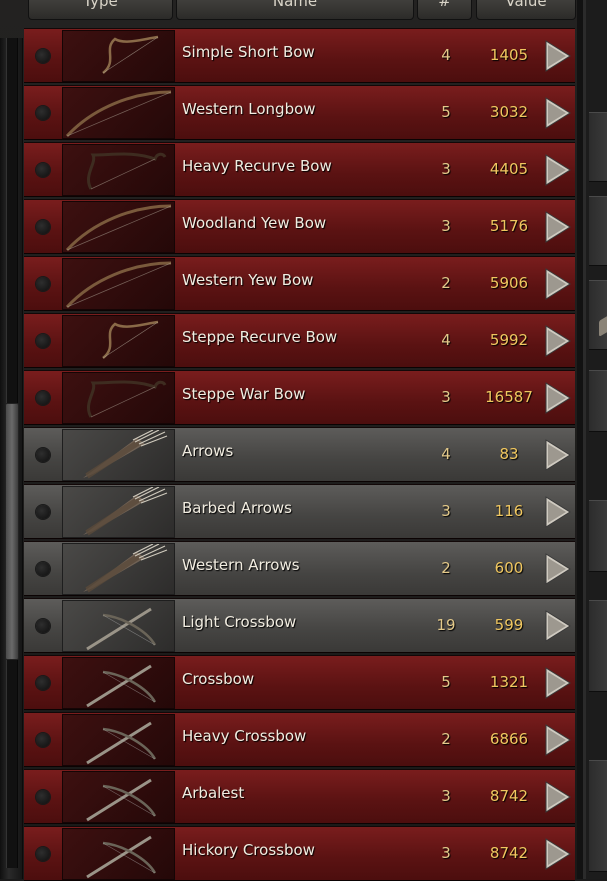 Image resolution: width=607 pixels, height=881 pixels. Describe the element at coordinates (509, 226) in the screenshot. I see `item-value: 5176` at that location.